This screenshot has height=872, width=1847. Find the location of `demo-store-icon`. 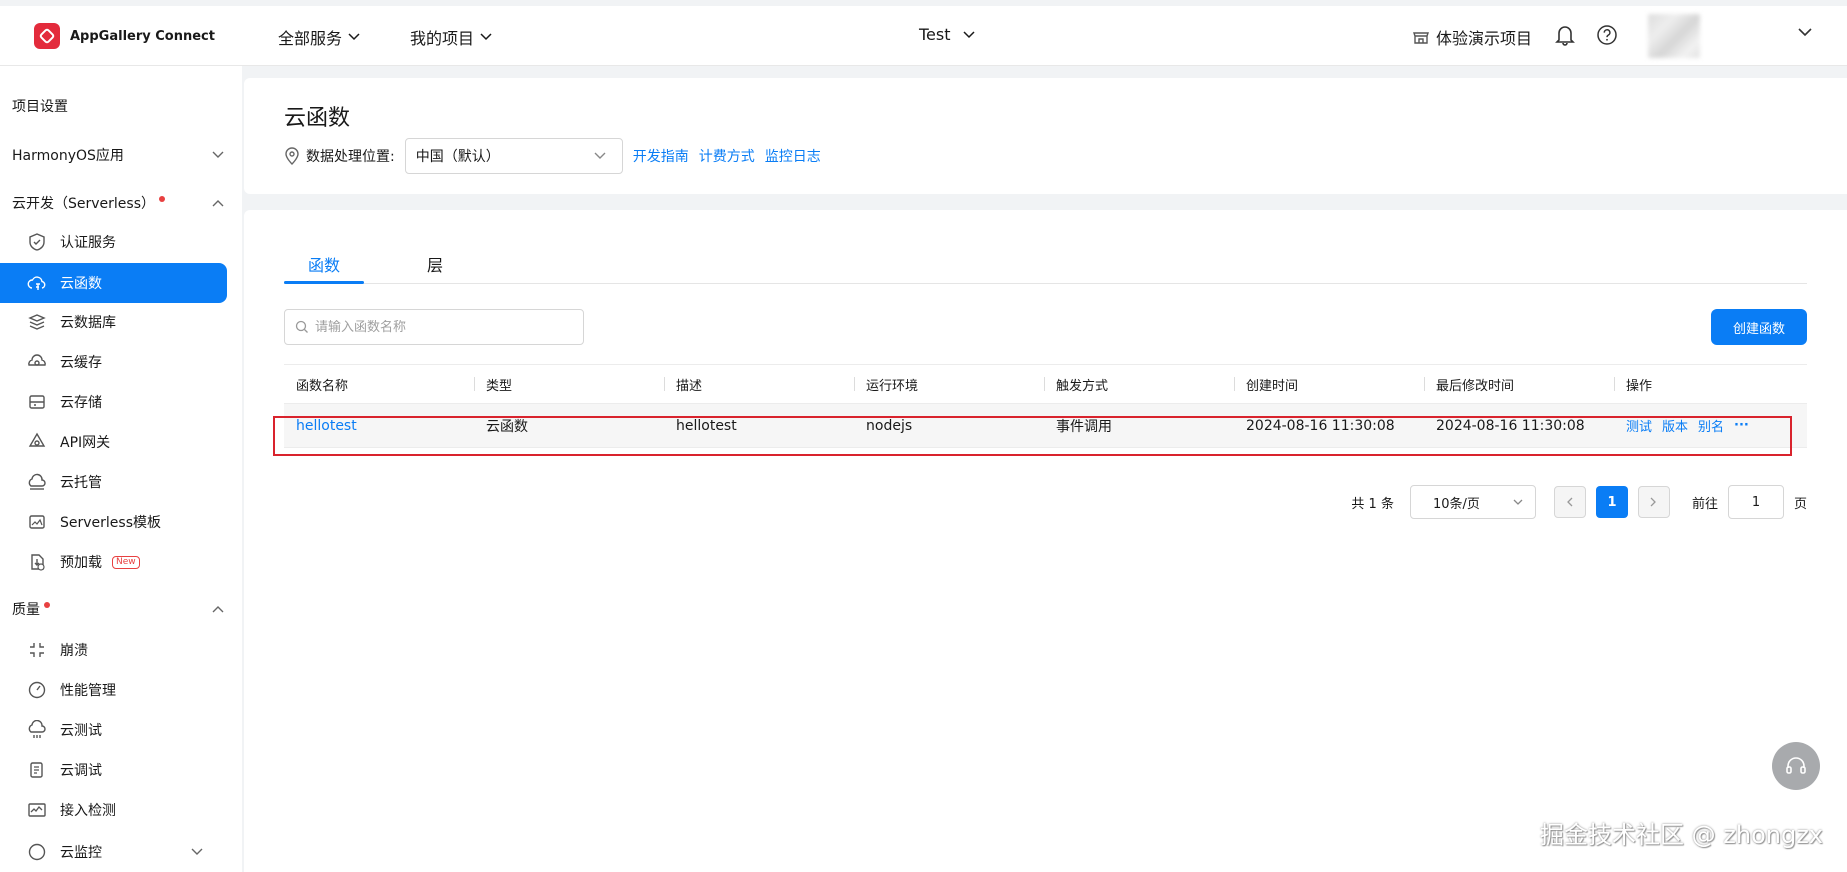

demo-store-icon is located at coordinates (1421, 37).